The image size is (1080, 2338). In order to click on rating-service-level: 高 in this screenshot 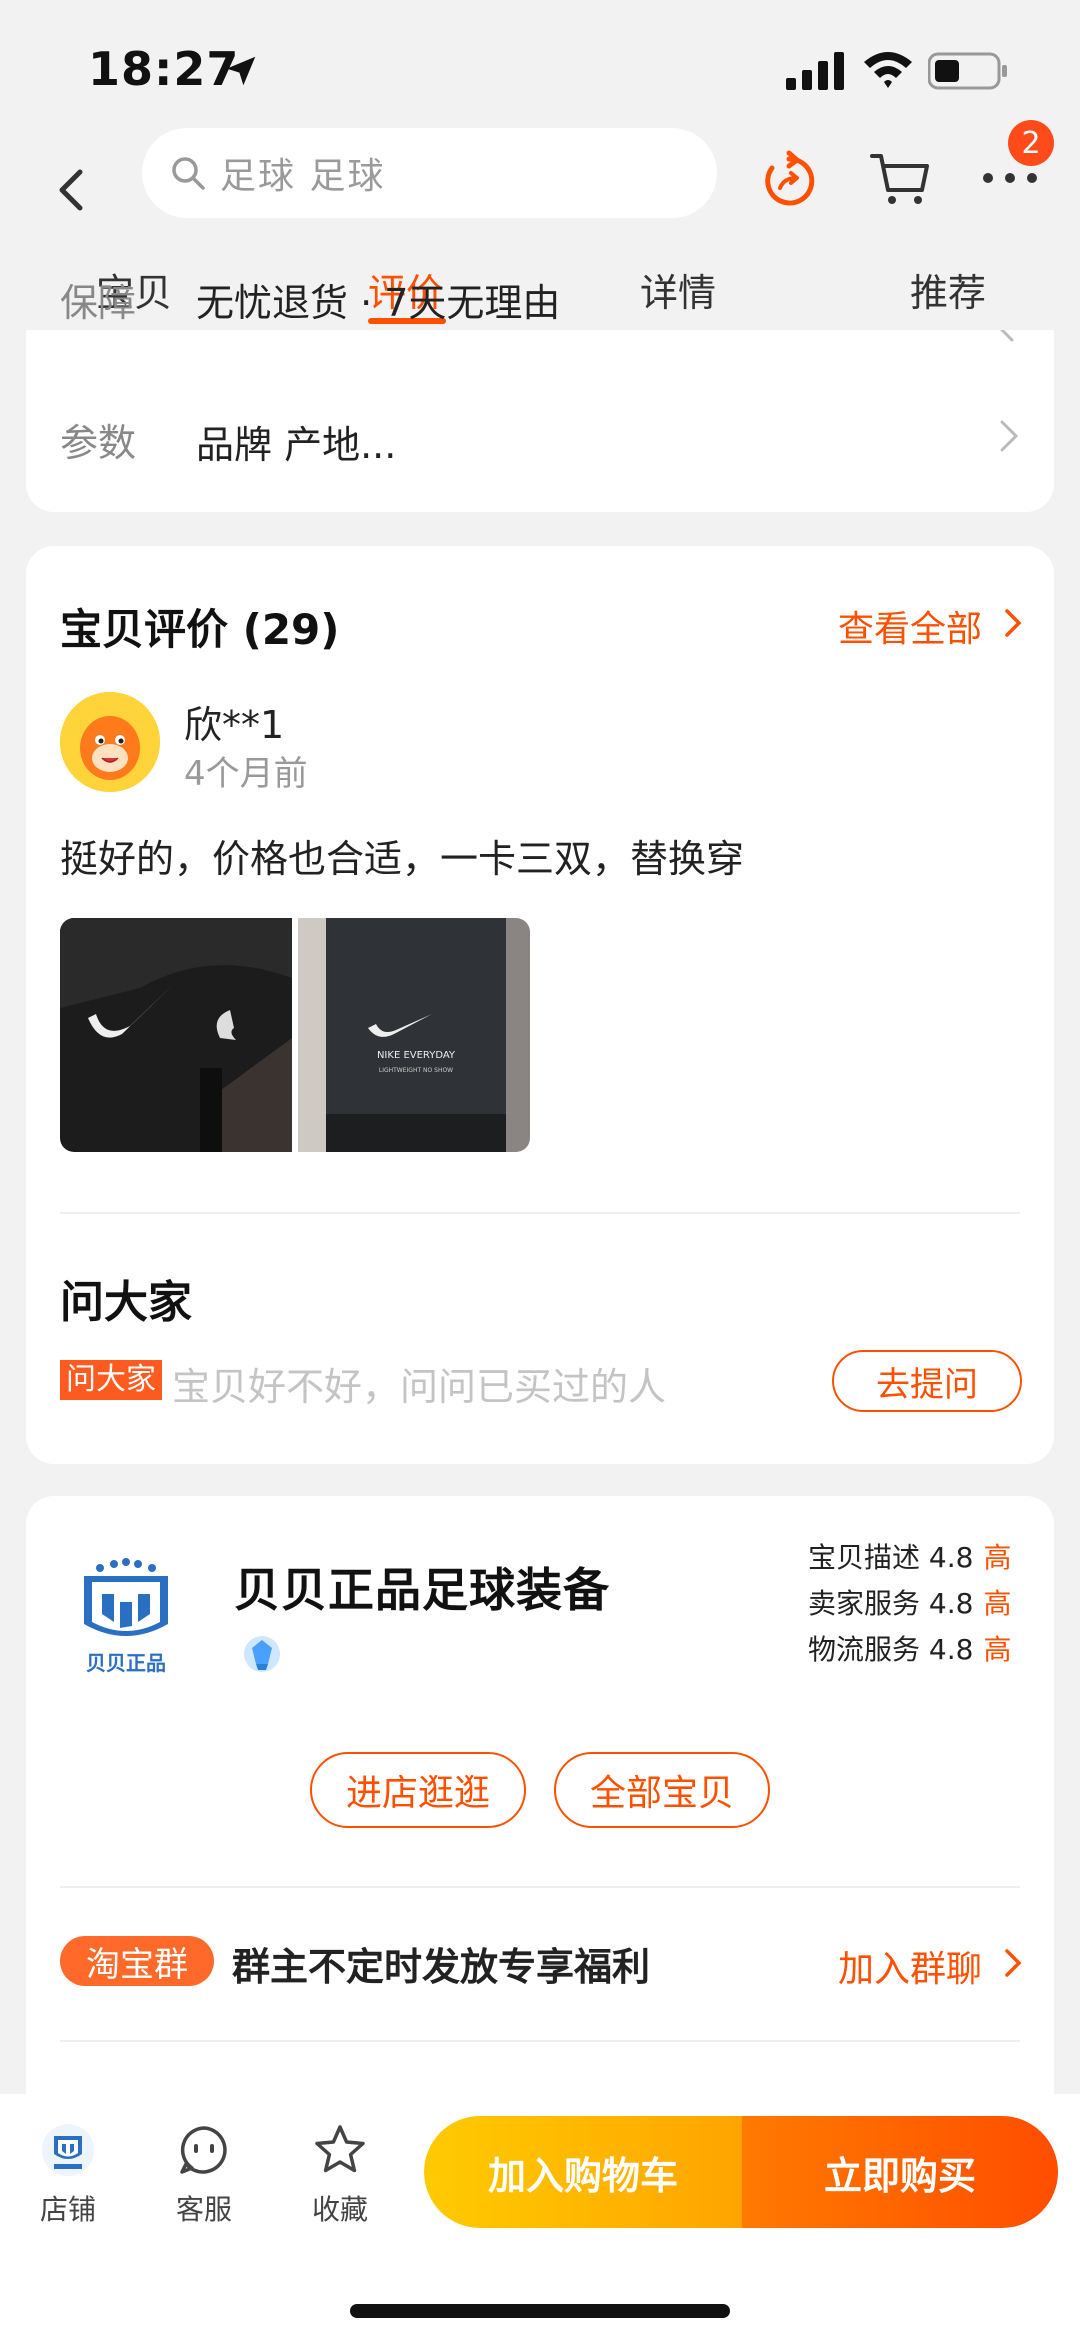, I will do `click(997, 1603)`.